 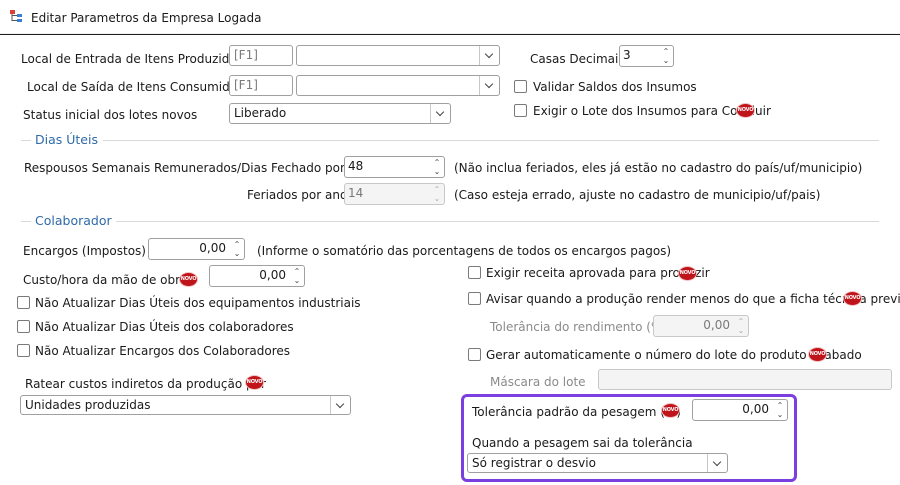 What do you see at coordinates (261, 55) in the screenshot?
I see `local-entrada-code-field: [F1]` at bounding box center [261, 55].